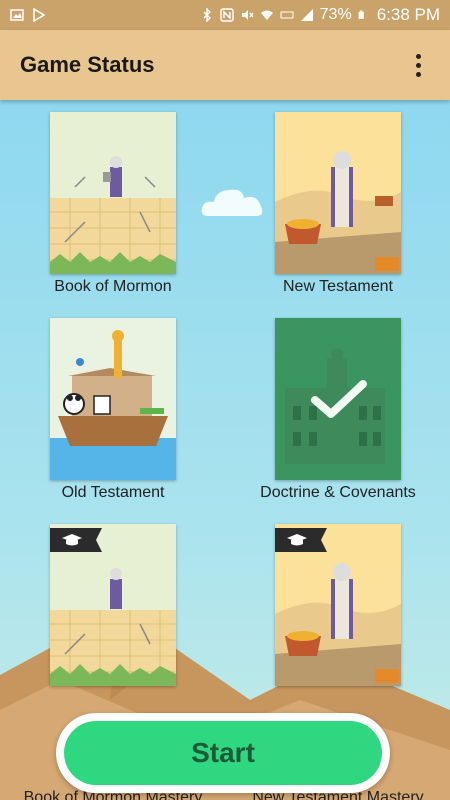  I want to click on start-button: Start, so click(223, 753).